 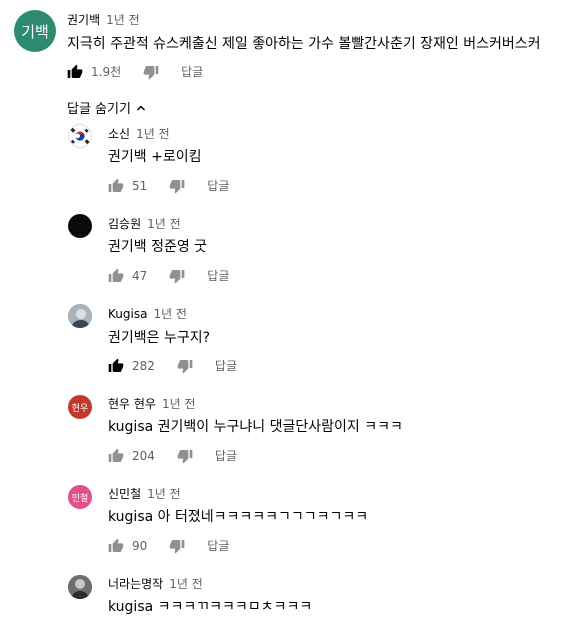 What do you see at coordinates (135, 71) in the screenshot?
I see `comment-actions: 1.9천 답글` at bounding box center [135, 71].